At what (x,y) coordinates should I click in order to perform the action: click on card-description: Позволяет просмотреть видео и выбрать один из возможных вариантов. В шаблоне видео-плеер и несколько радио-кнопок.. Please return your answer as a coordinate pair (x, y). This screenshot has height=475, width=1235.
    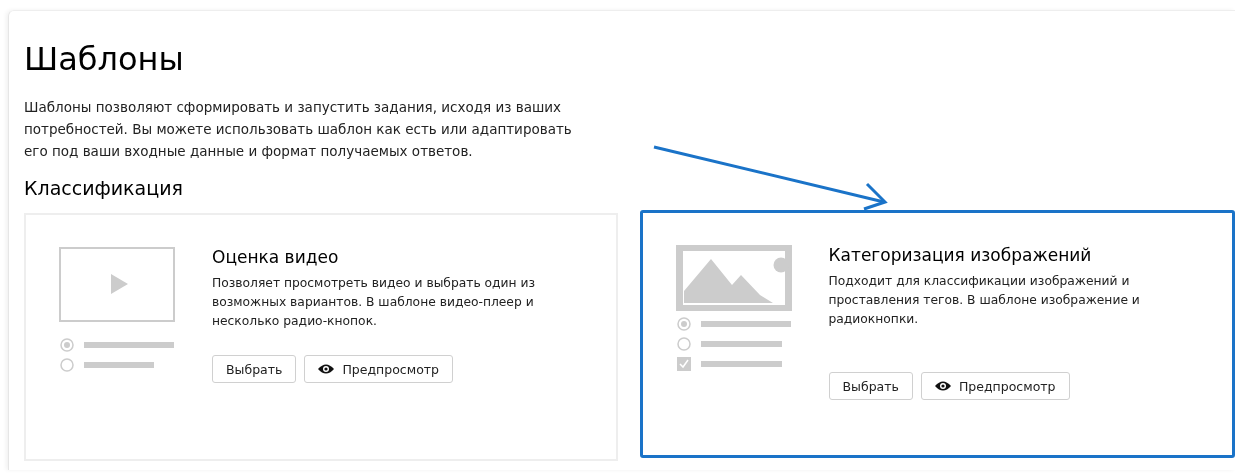
    Looking at the image, I should click on (374, 302).